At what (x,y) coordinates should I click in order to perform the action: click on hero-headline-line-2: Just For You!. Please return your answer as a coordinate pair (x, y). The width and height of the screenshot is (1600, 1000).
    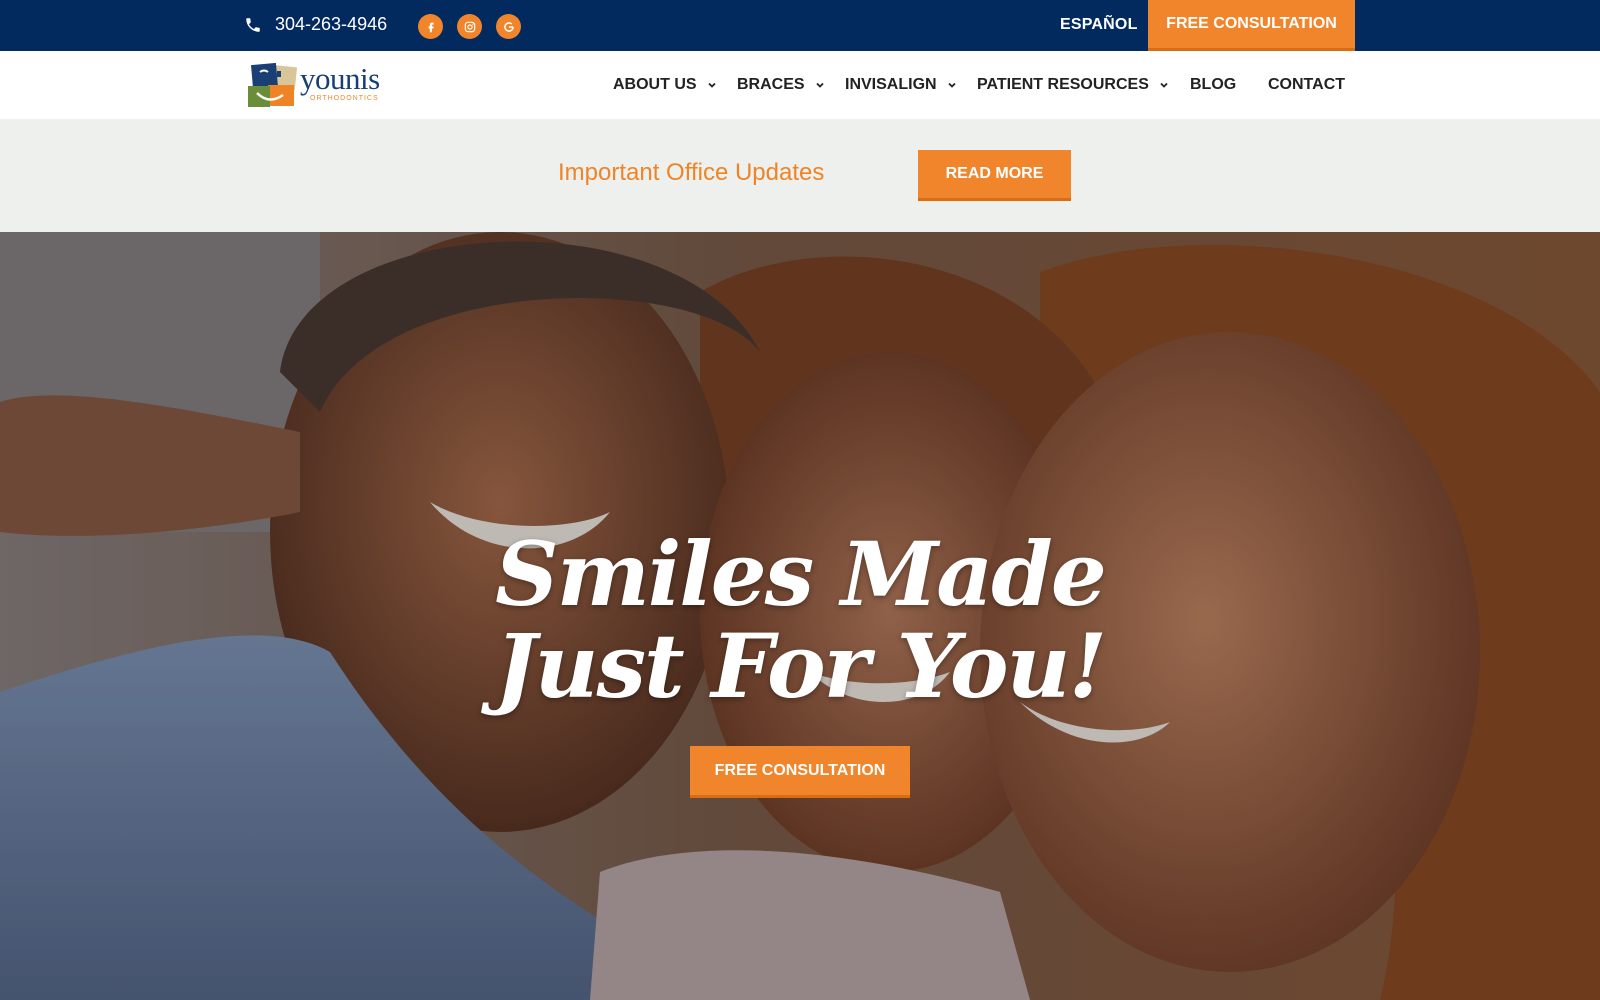
    Looking at the image, I should click on (800, 666).